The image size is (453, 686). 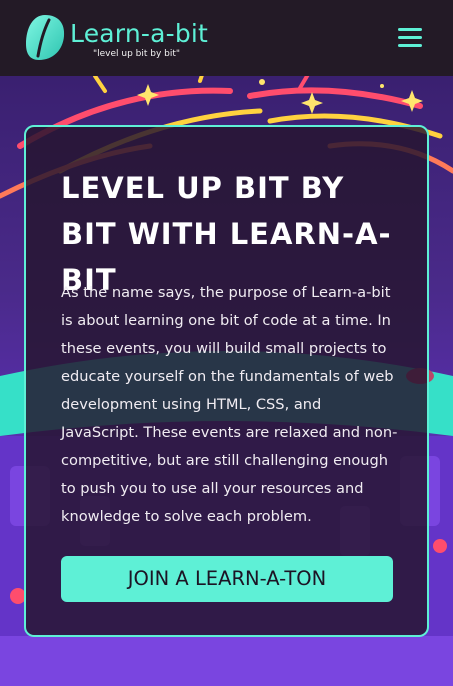 I want to click on hamburger-menu-button, so click(x=410, y=38).